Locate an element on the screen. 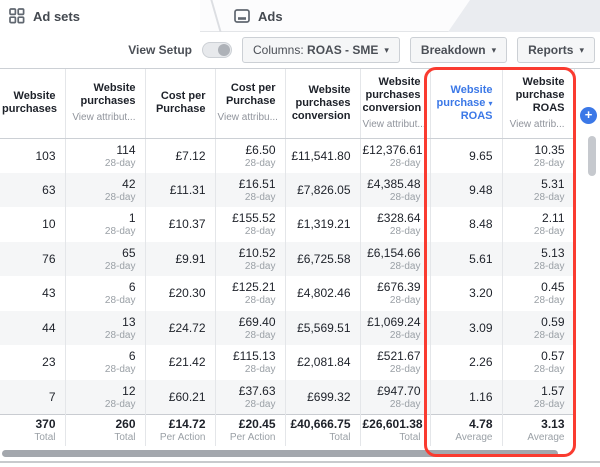  column-title: Website purchases conversion is located at coordinates (321, 102).